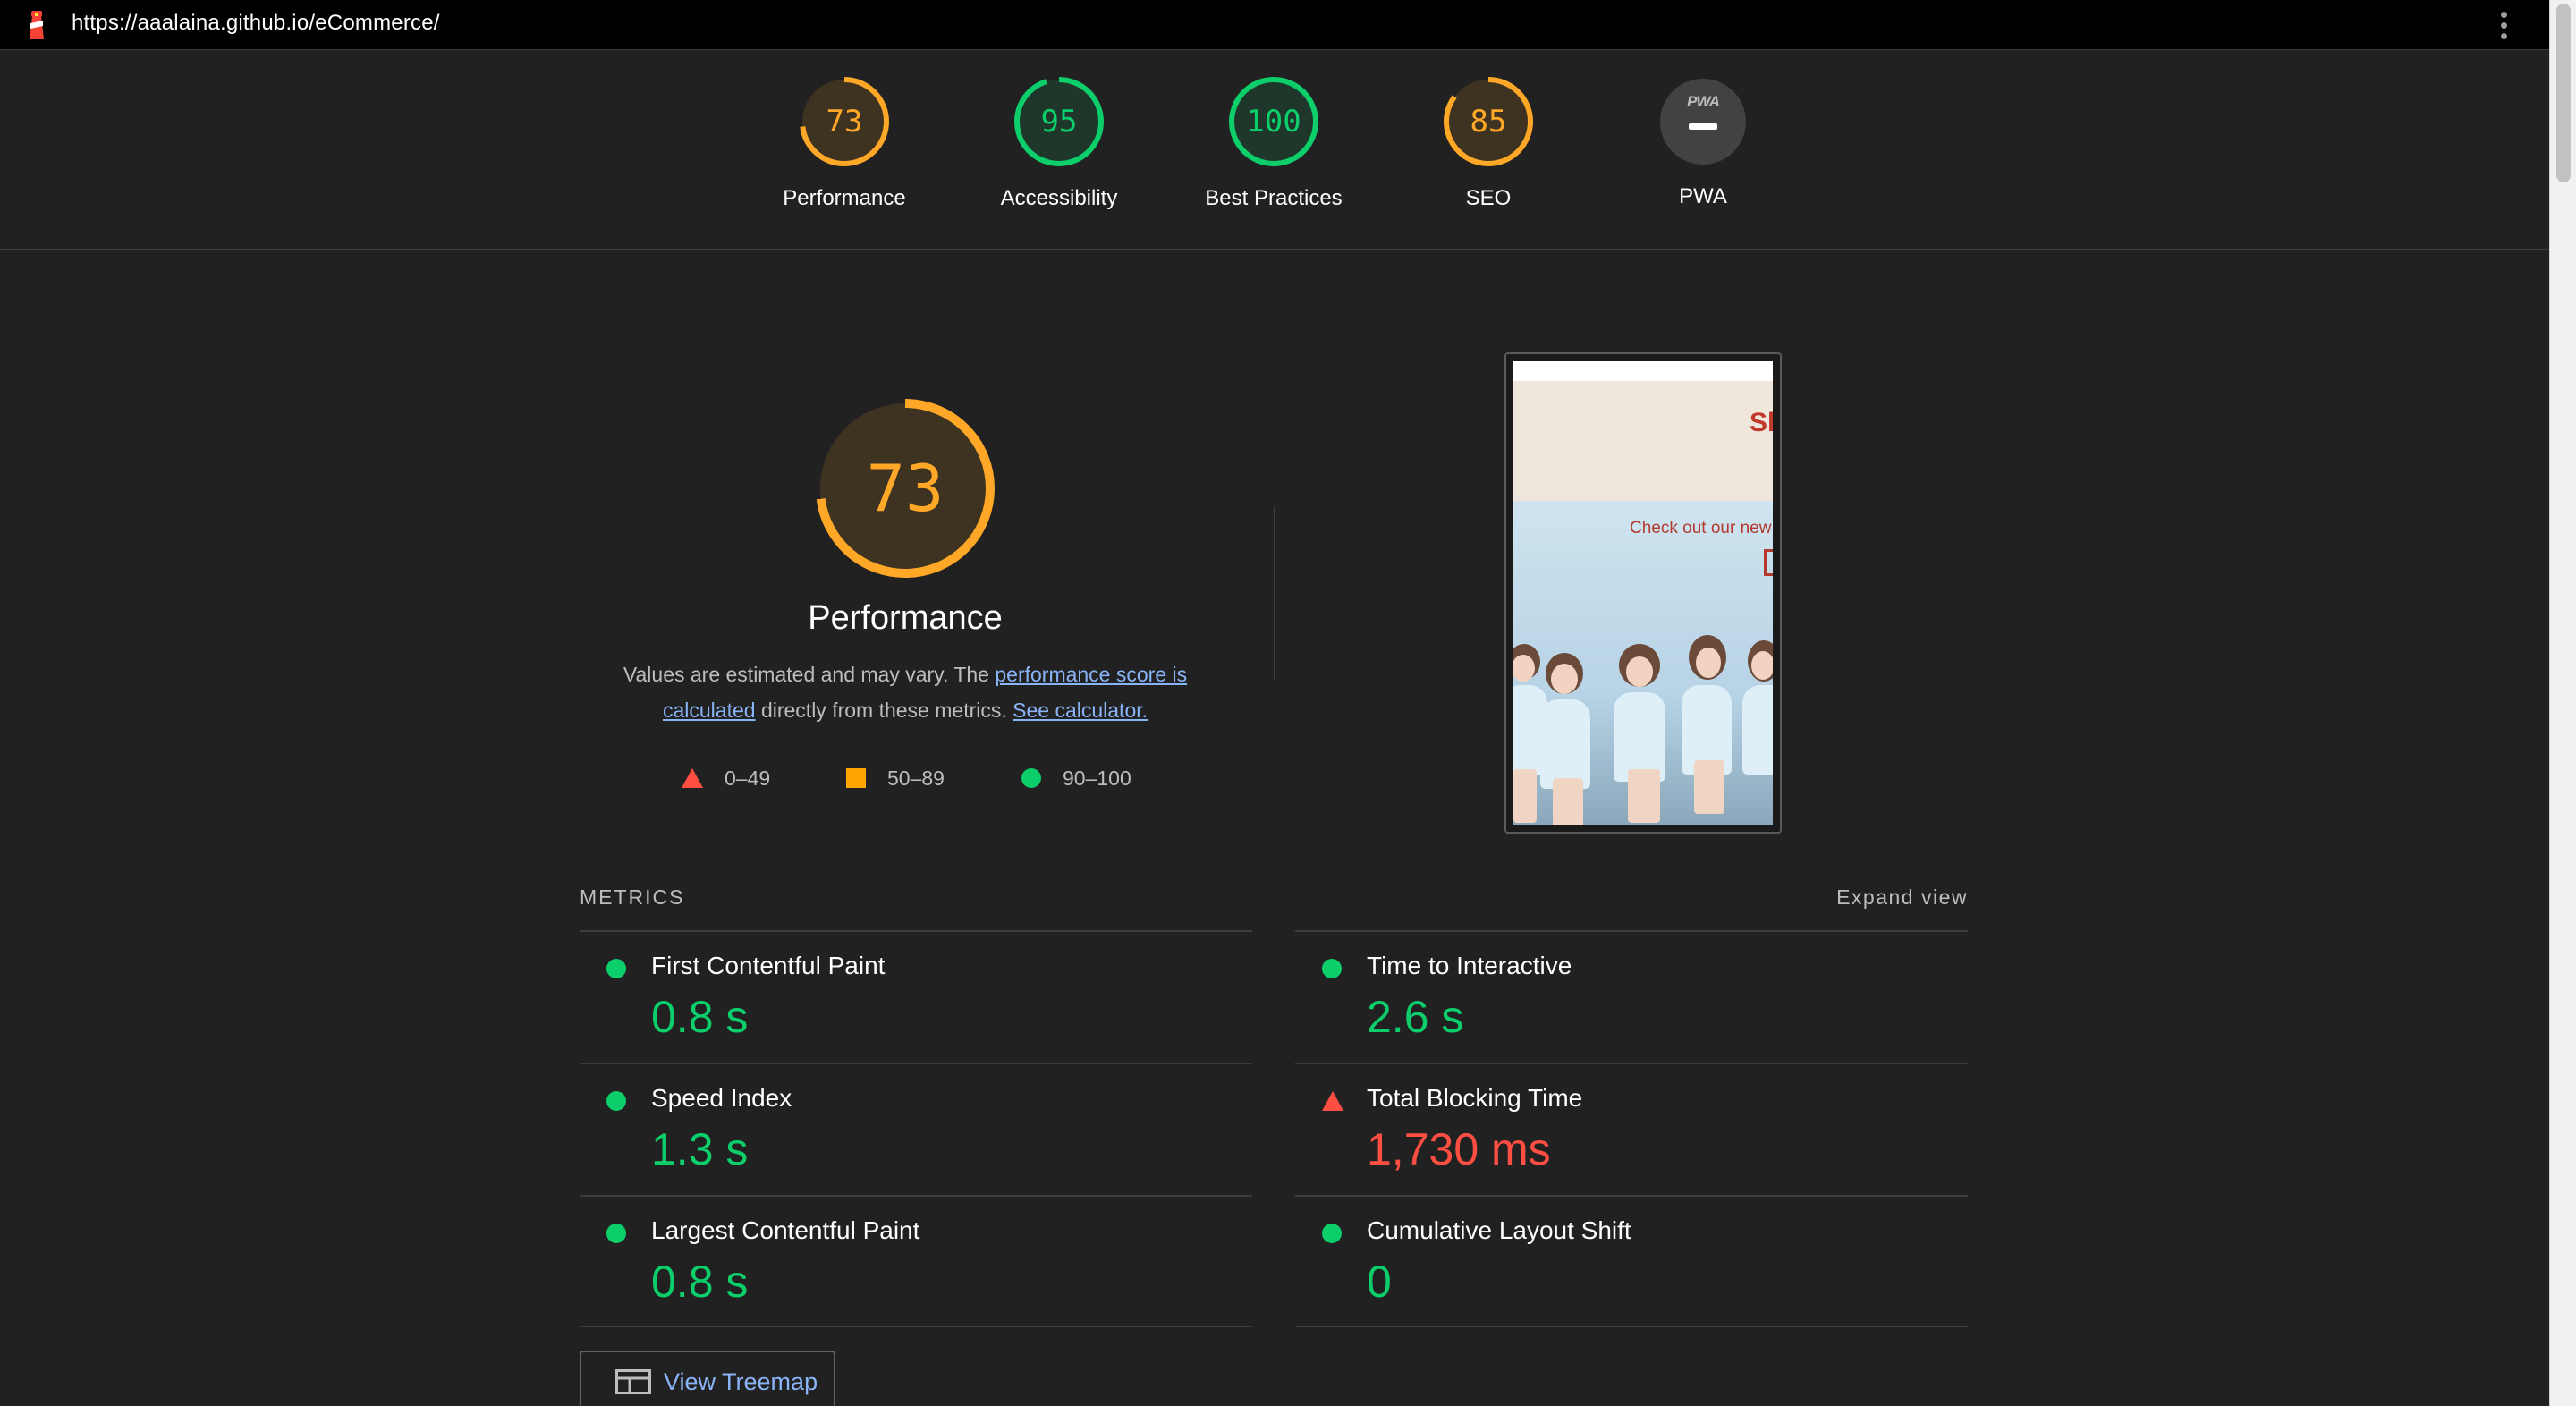  What do you see at coordinates (785, 1230) in the screenshot?
I see `metric-name: Largest Contentful Paint` at bounding box center [785, 1230].